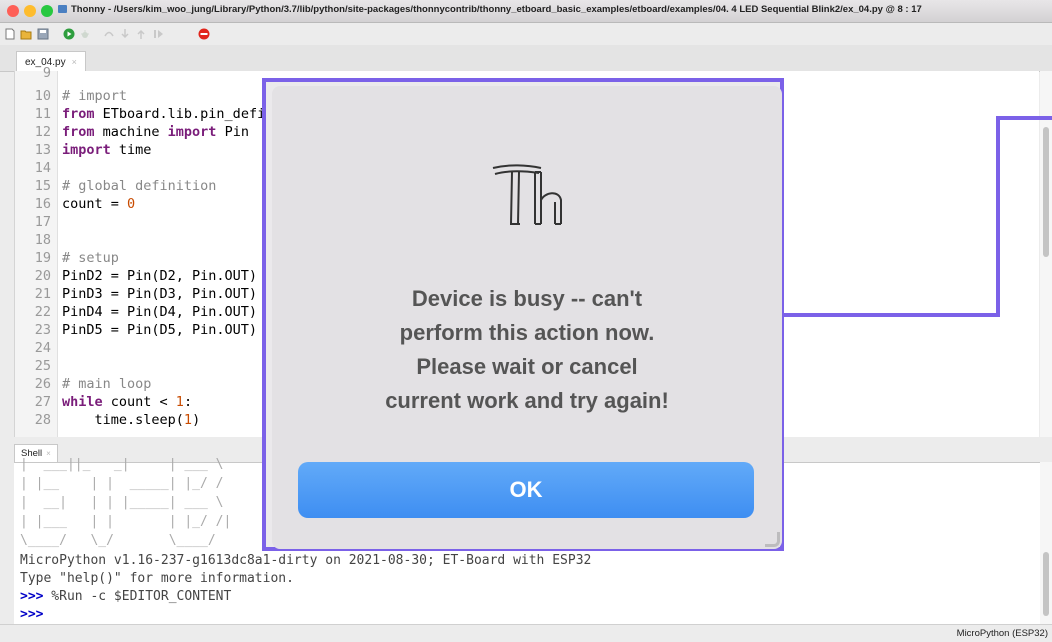  Describe the element at coordinates (47, 11) in the screenshot. I see `zoom-window-button` at that location.